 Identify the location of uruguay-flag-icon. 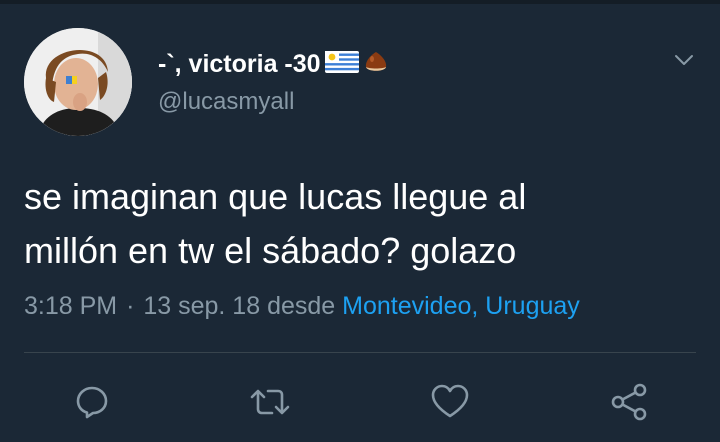
(341, 64).